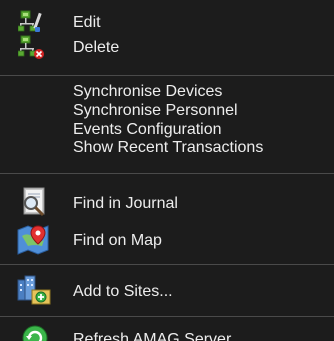  What do you see at coordinates (148, 91) in the screenshot?
I see `menu-item-label: Synchronise Devices` at bounding box center [148, 91].